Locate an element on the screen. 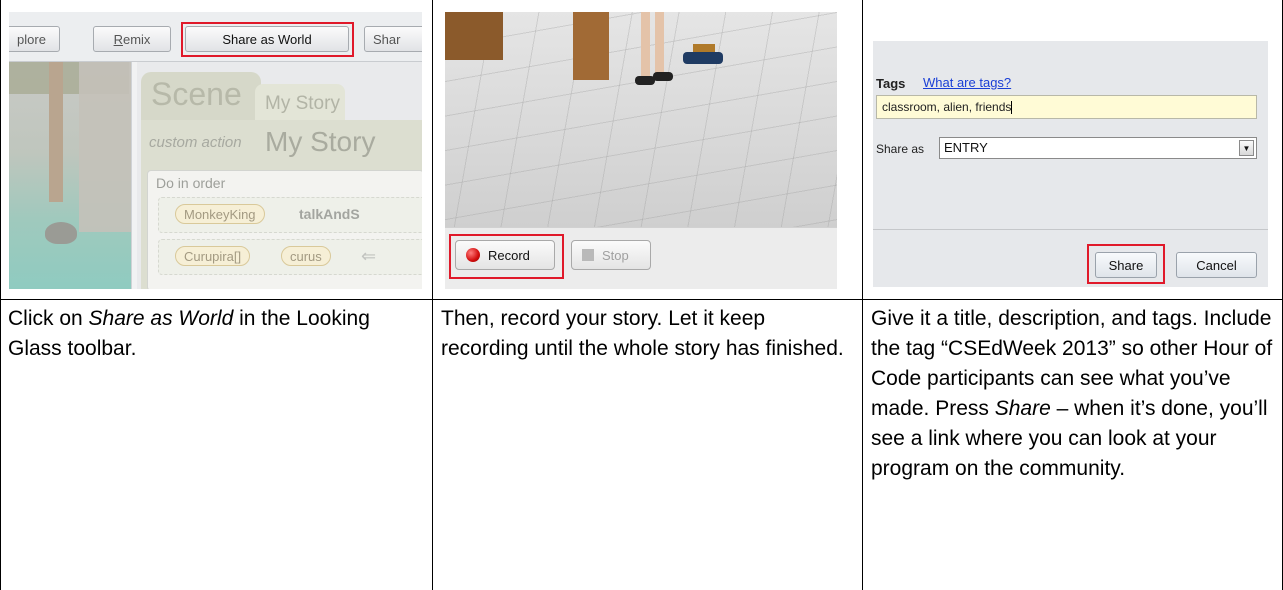 The height and width of the screenshot is (590, 1283). table-border-left is located at coordinates (0, 295).